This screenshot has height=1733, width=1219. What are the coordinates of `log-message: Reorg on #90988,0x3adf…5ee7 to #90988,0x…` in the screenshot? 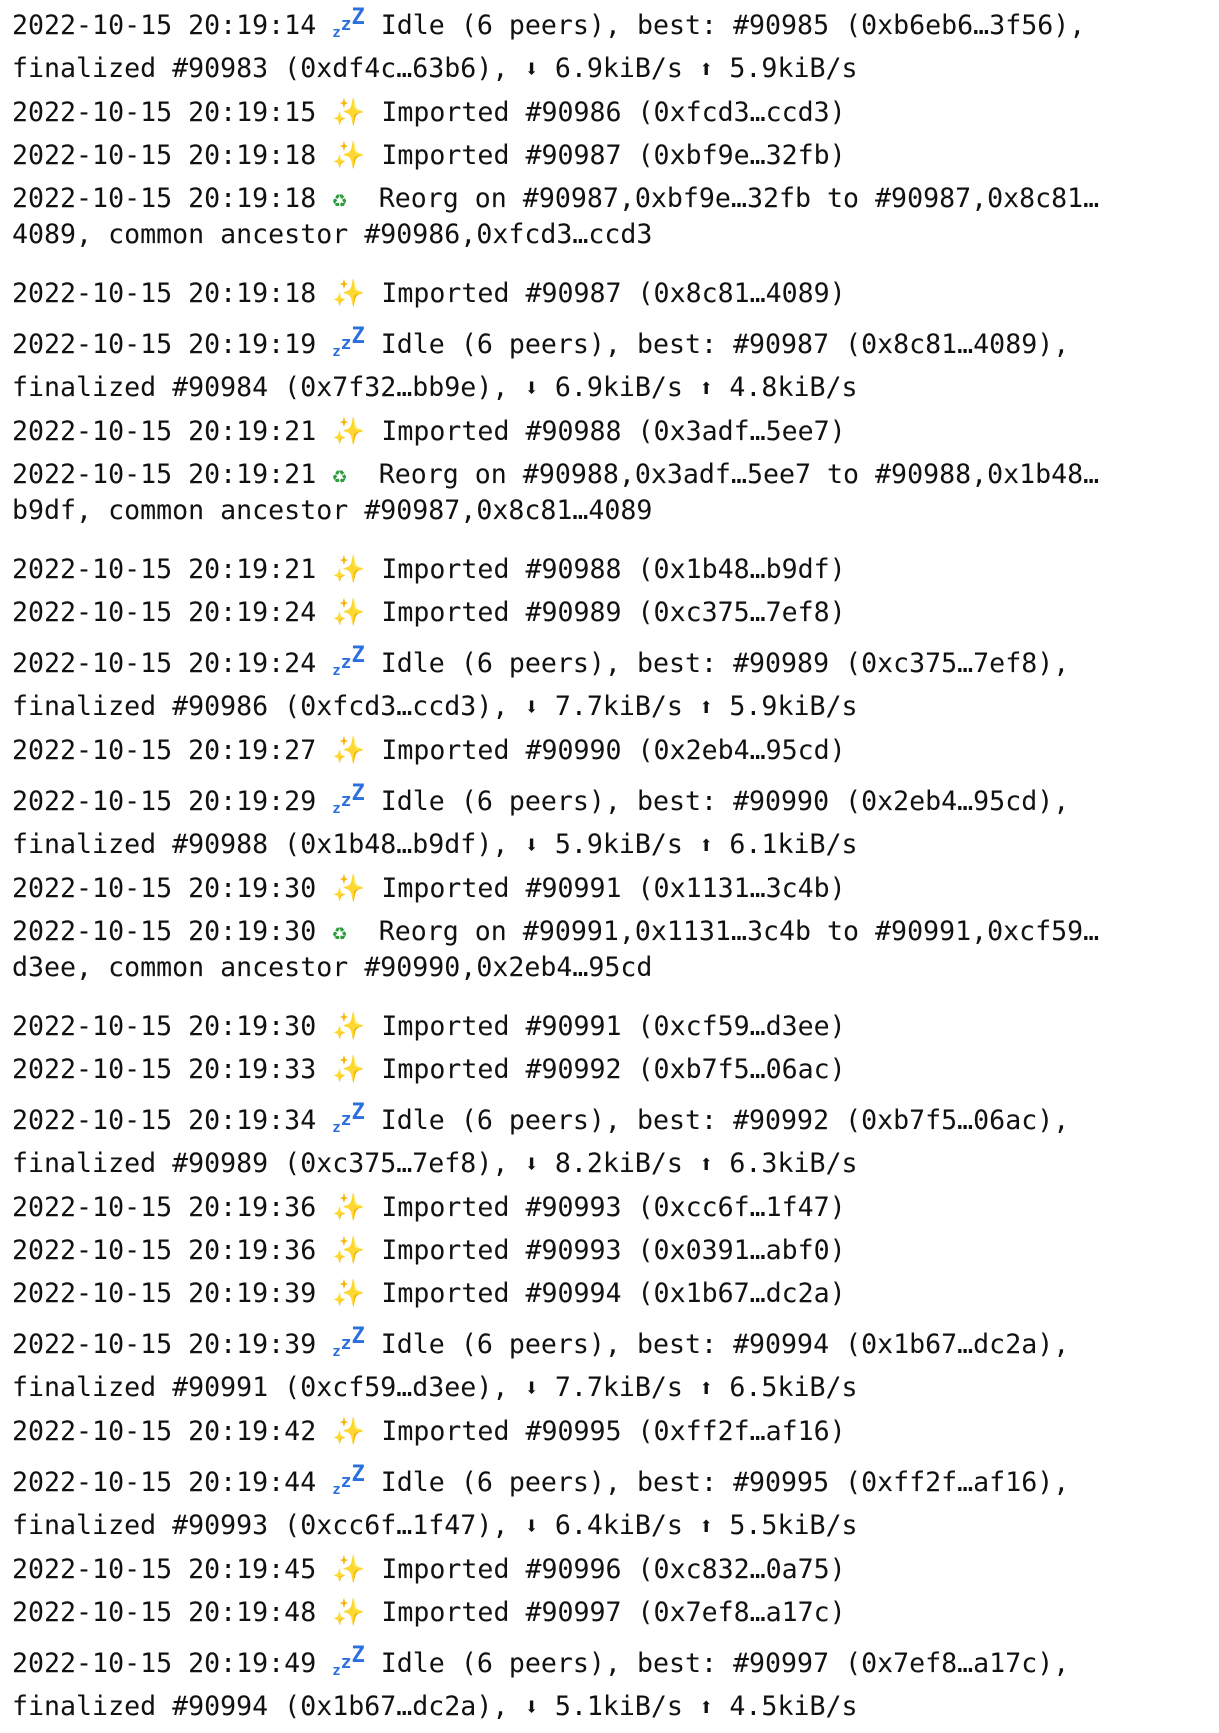 It's located at (723, 474).